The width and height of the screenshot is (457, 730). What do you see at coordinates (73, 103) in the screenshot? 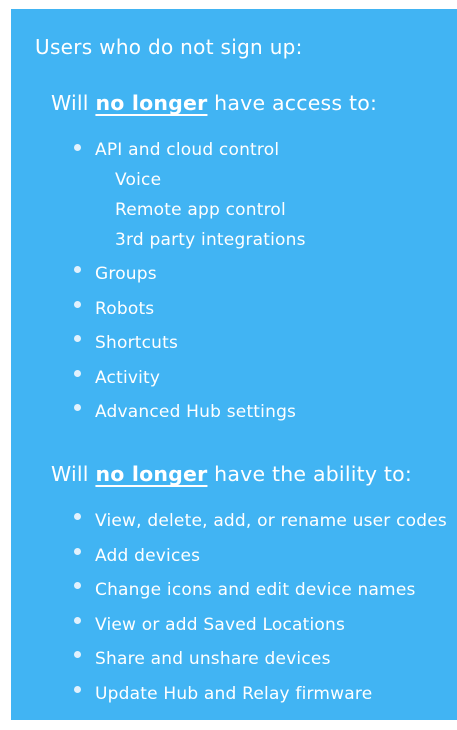
I see `access-title-prefix: Will` at bounding box center [73, 103].